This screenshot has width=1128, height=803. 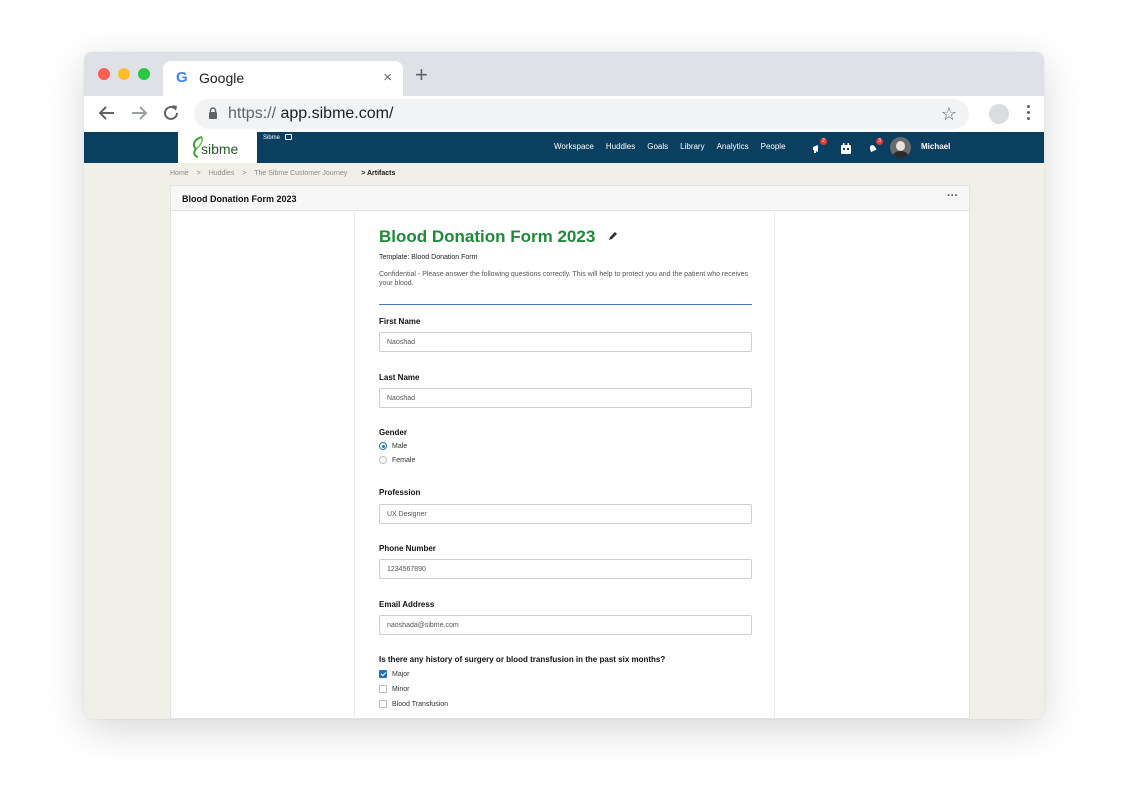 I want to click on gender-option-male: Male, so click(x=393, y=446).